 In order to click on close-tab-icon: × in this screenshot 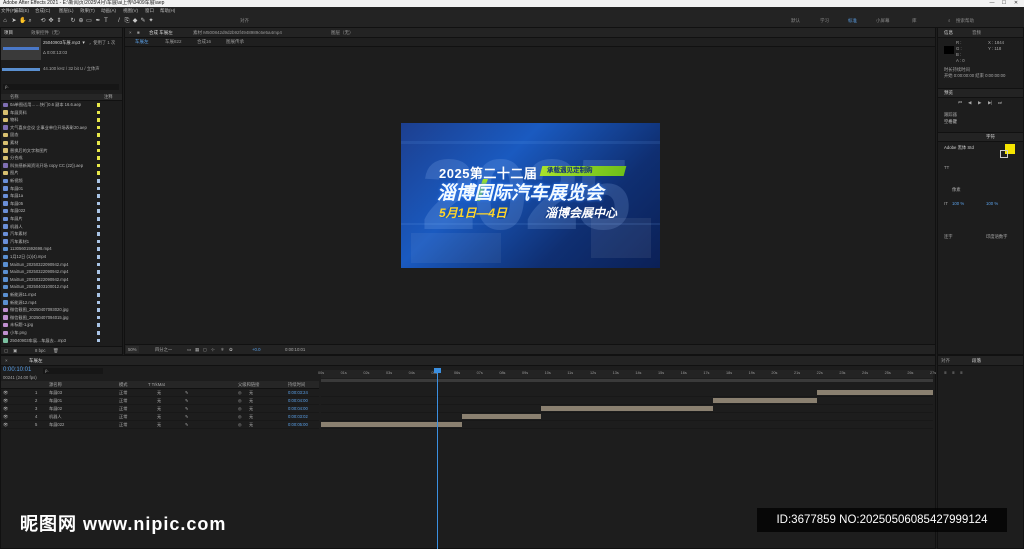, I will do `click(130, 32)`.